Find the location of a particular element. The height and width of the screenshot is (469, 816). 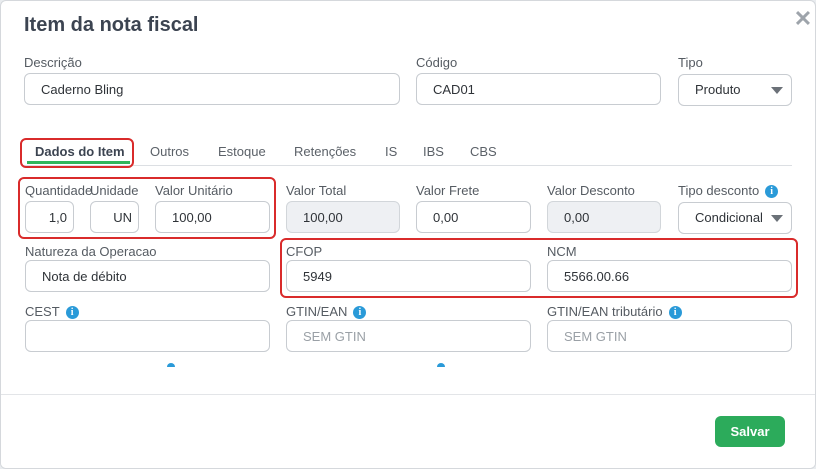

codigo-input is located at coordinates (538, 89).